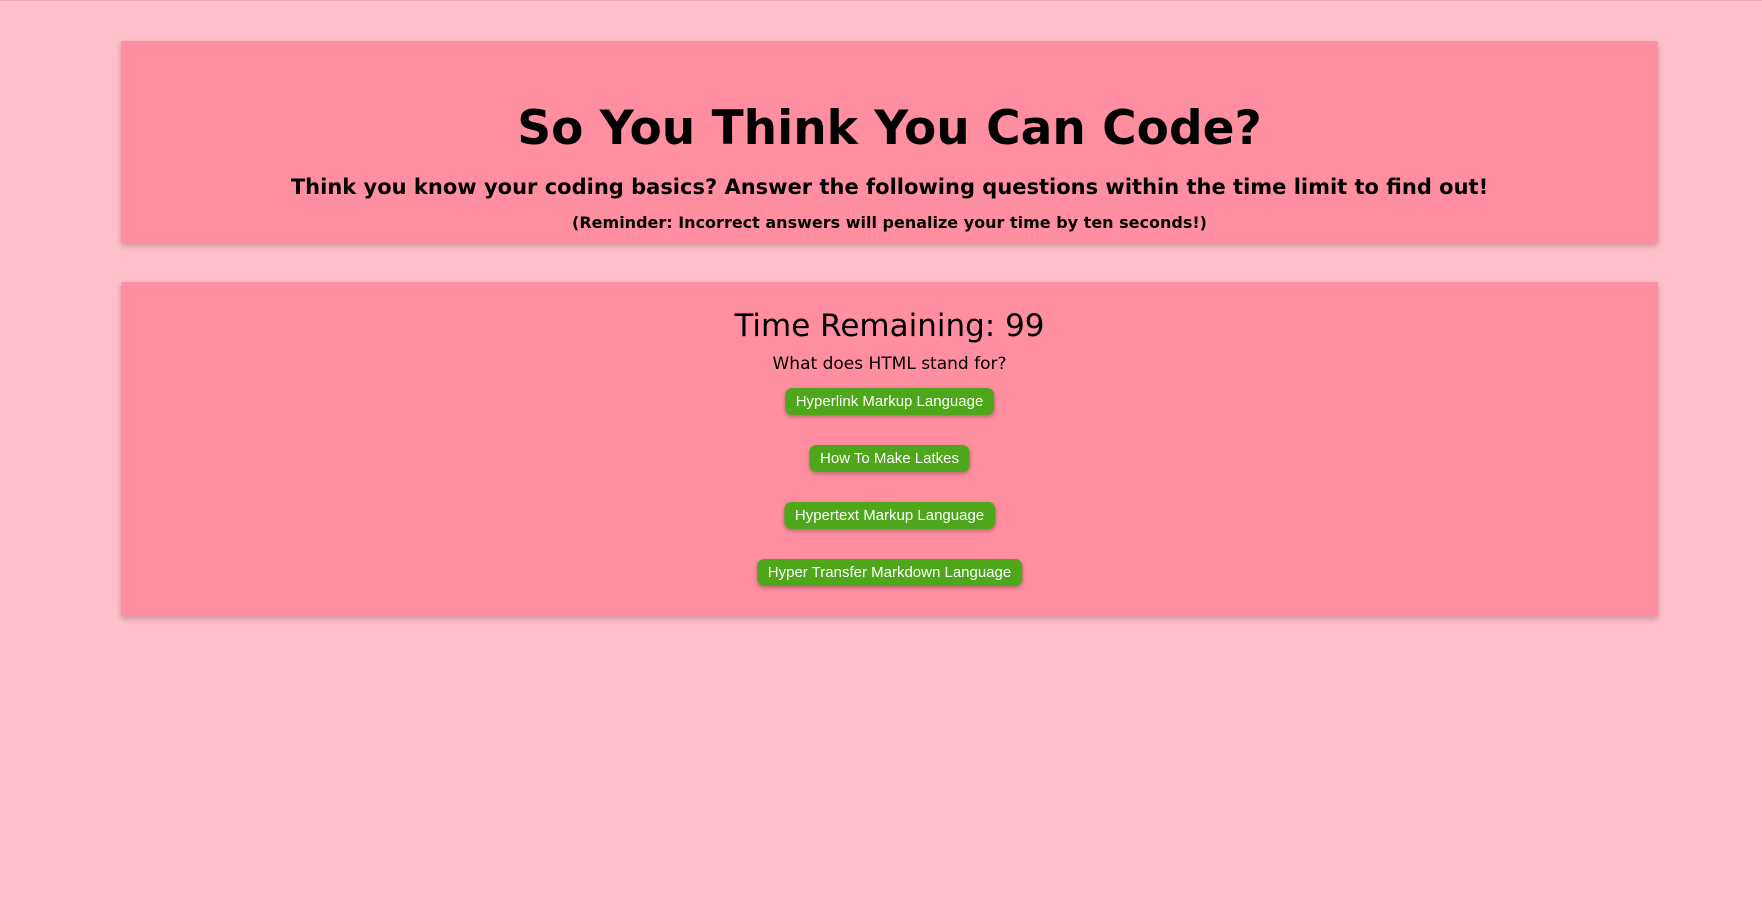 This screenshot has height=921, width=1762. What do you see at coordinates (889, 458) in the screenshot?
I see `answer-button-2: How To Make Latkes` at bounding box center [889, 458].